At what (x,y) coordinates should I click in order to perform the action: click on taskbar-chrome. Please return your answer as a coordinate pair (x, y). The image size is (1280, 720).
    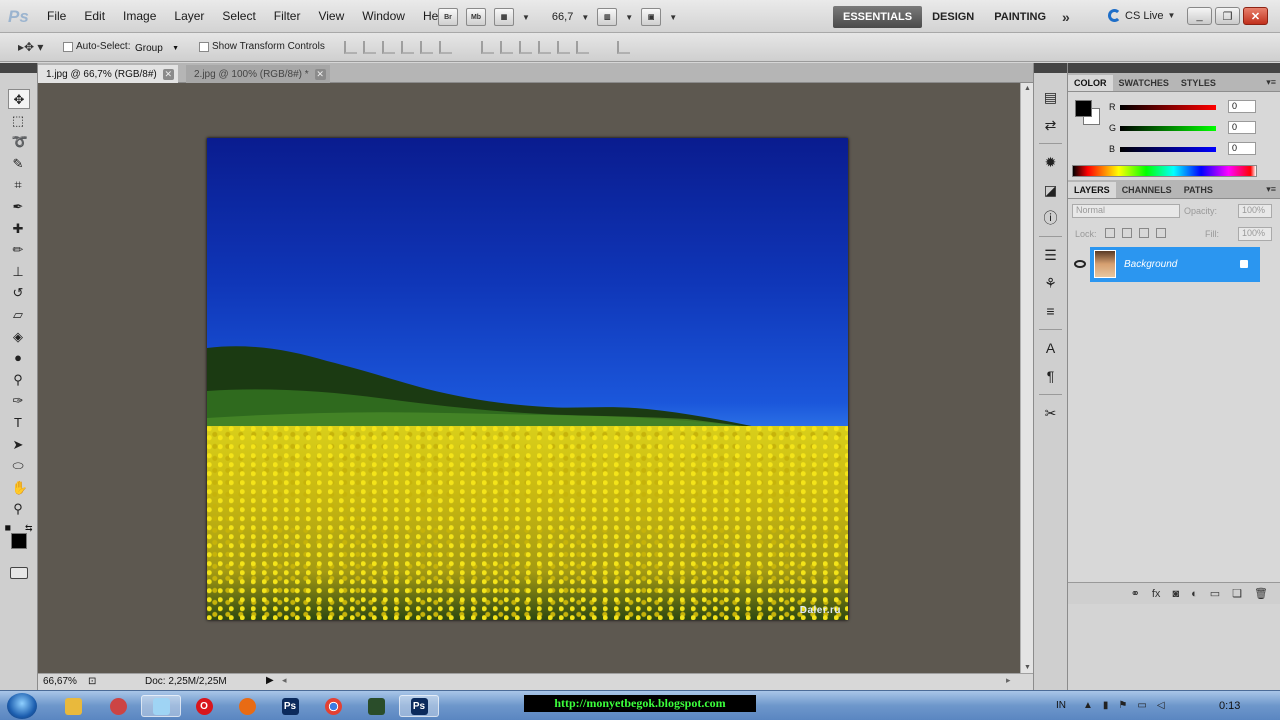
    Looking at the image, I should click on (333, 706).